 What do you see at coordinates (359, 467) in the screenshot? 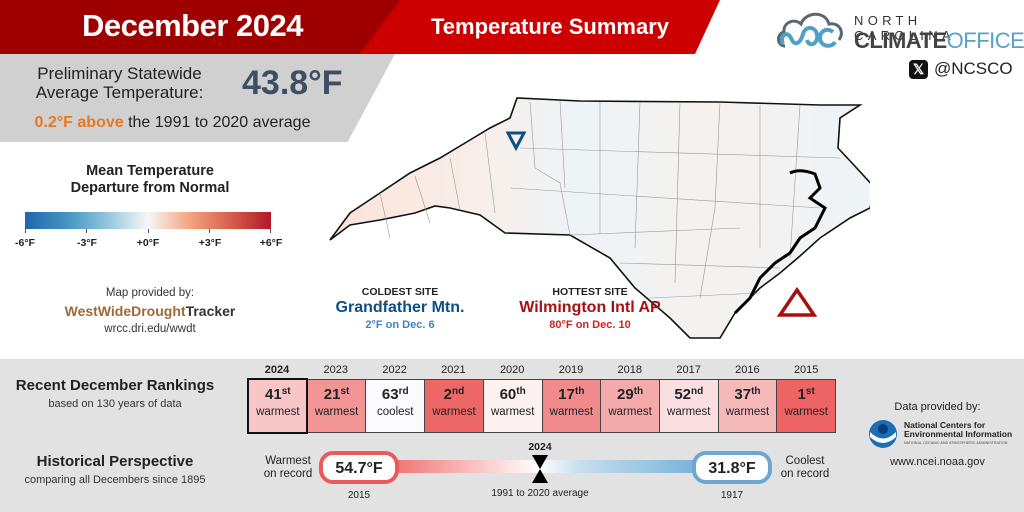
I see `warmest-record-value: 54.7°F` at bounding box center [359, 467].